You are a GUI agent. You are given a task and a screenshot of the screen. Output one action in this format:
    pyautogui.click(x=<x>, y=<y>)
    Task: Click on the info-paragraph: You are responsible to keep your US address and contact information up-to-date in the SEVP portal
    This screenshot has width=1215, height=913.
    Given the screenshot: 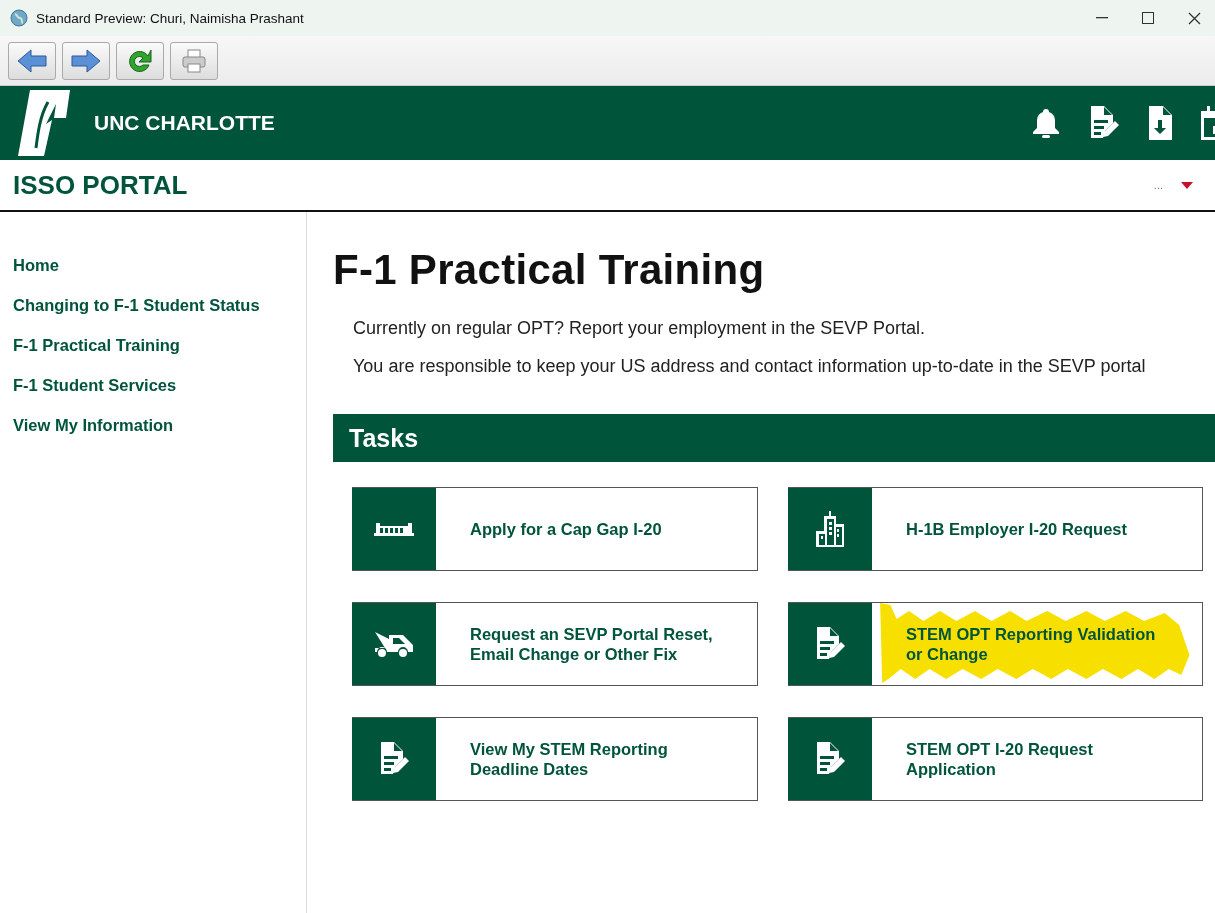 What is the action you would take?
    pyautogui.click(x=750, y=366)
    